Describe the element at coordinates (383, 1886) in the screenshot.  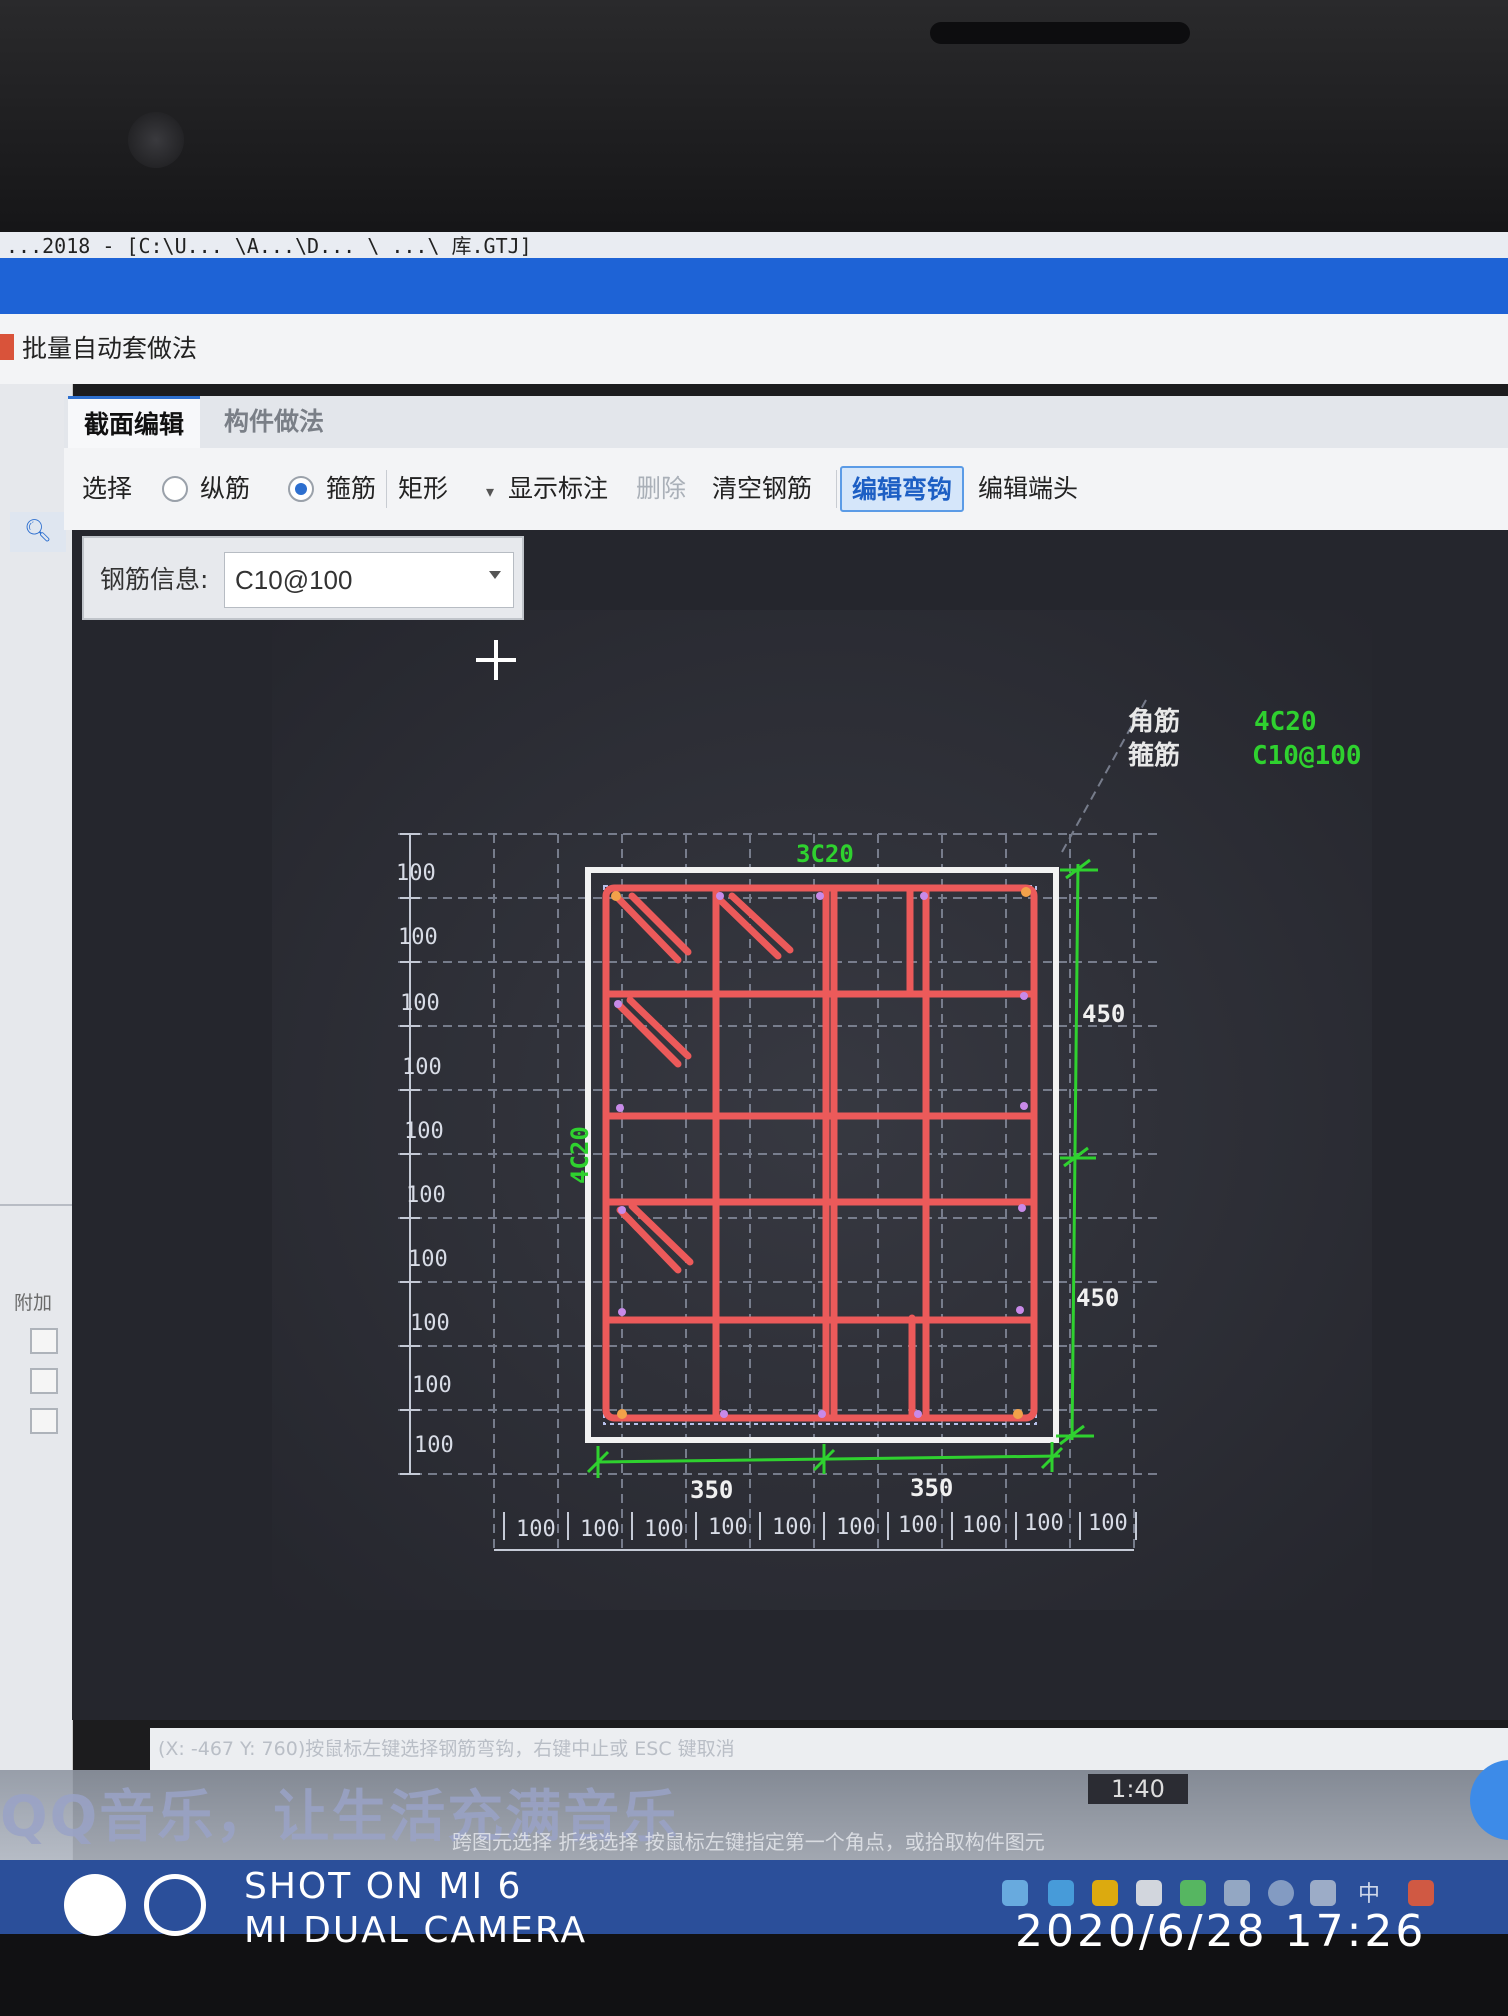
I see `watermark-line1: SHOT ON MI 6` at that location.